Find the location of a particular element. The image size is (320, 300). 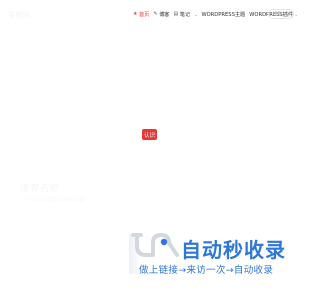

nav-item-wp-themes: WORDPRESS主题 is located at coordinates (223, 14).